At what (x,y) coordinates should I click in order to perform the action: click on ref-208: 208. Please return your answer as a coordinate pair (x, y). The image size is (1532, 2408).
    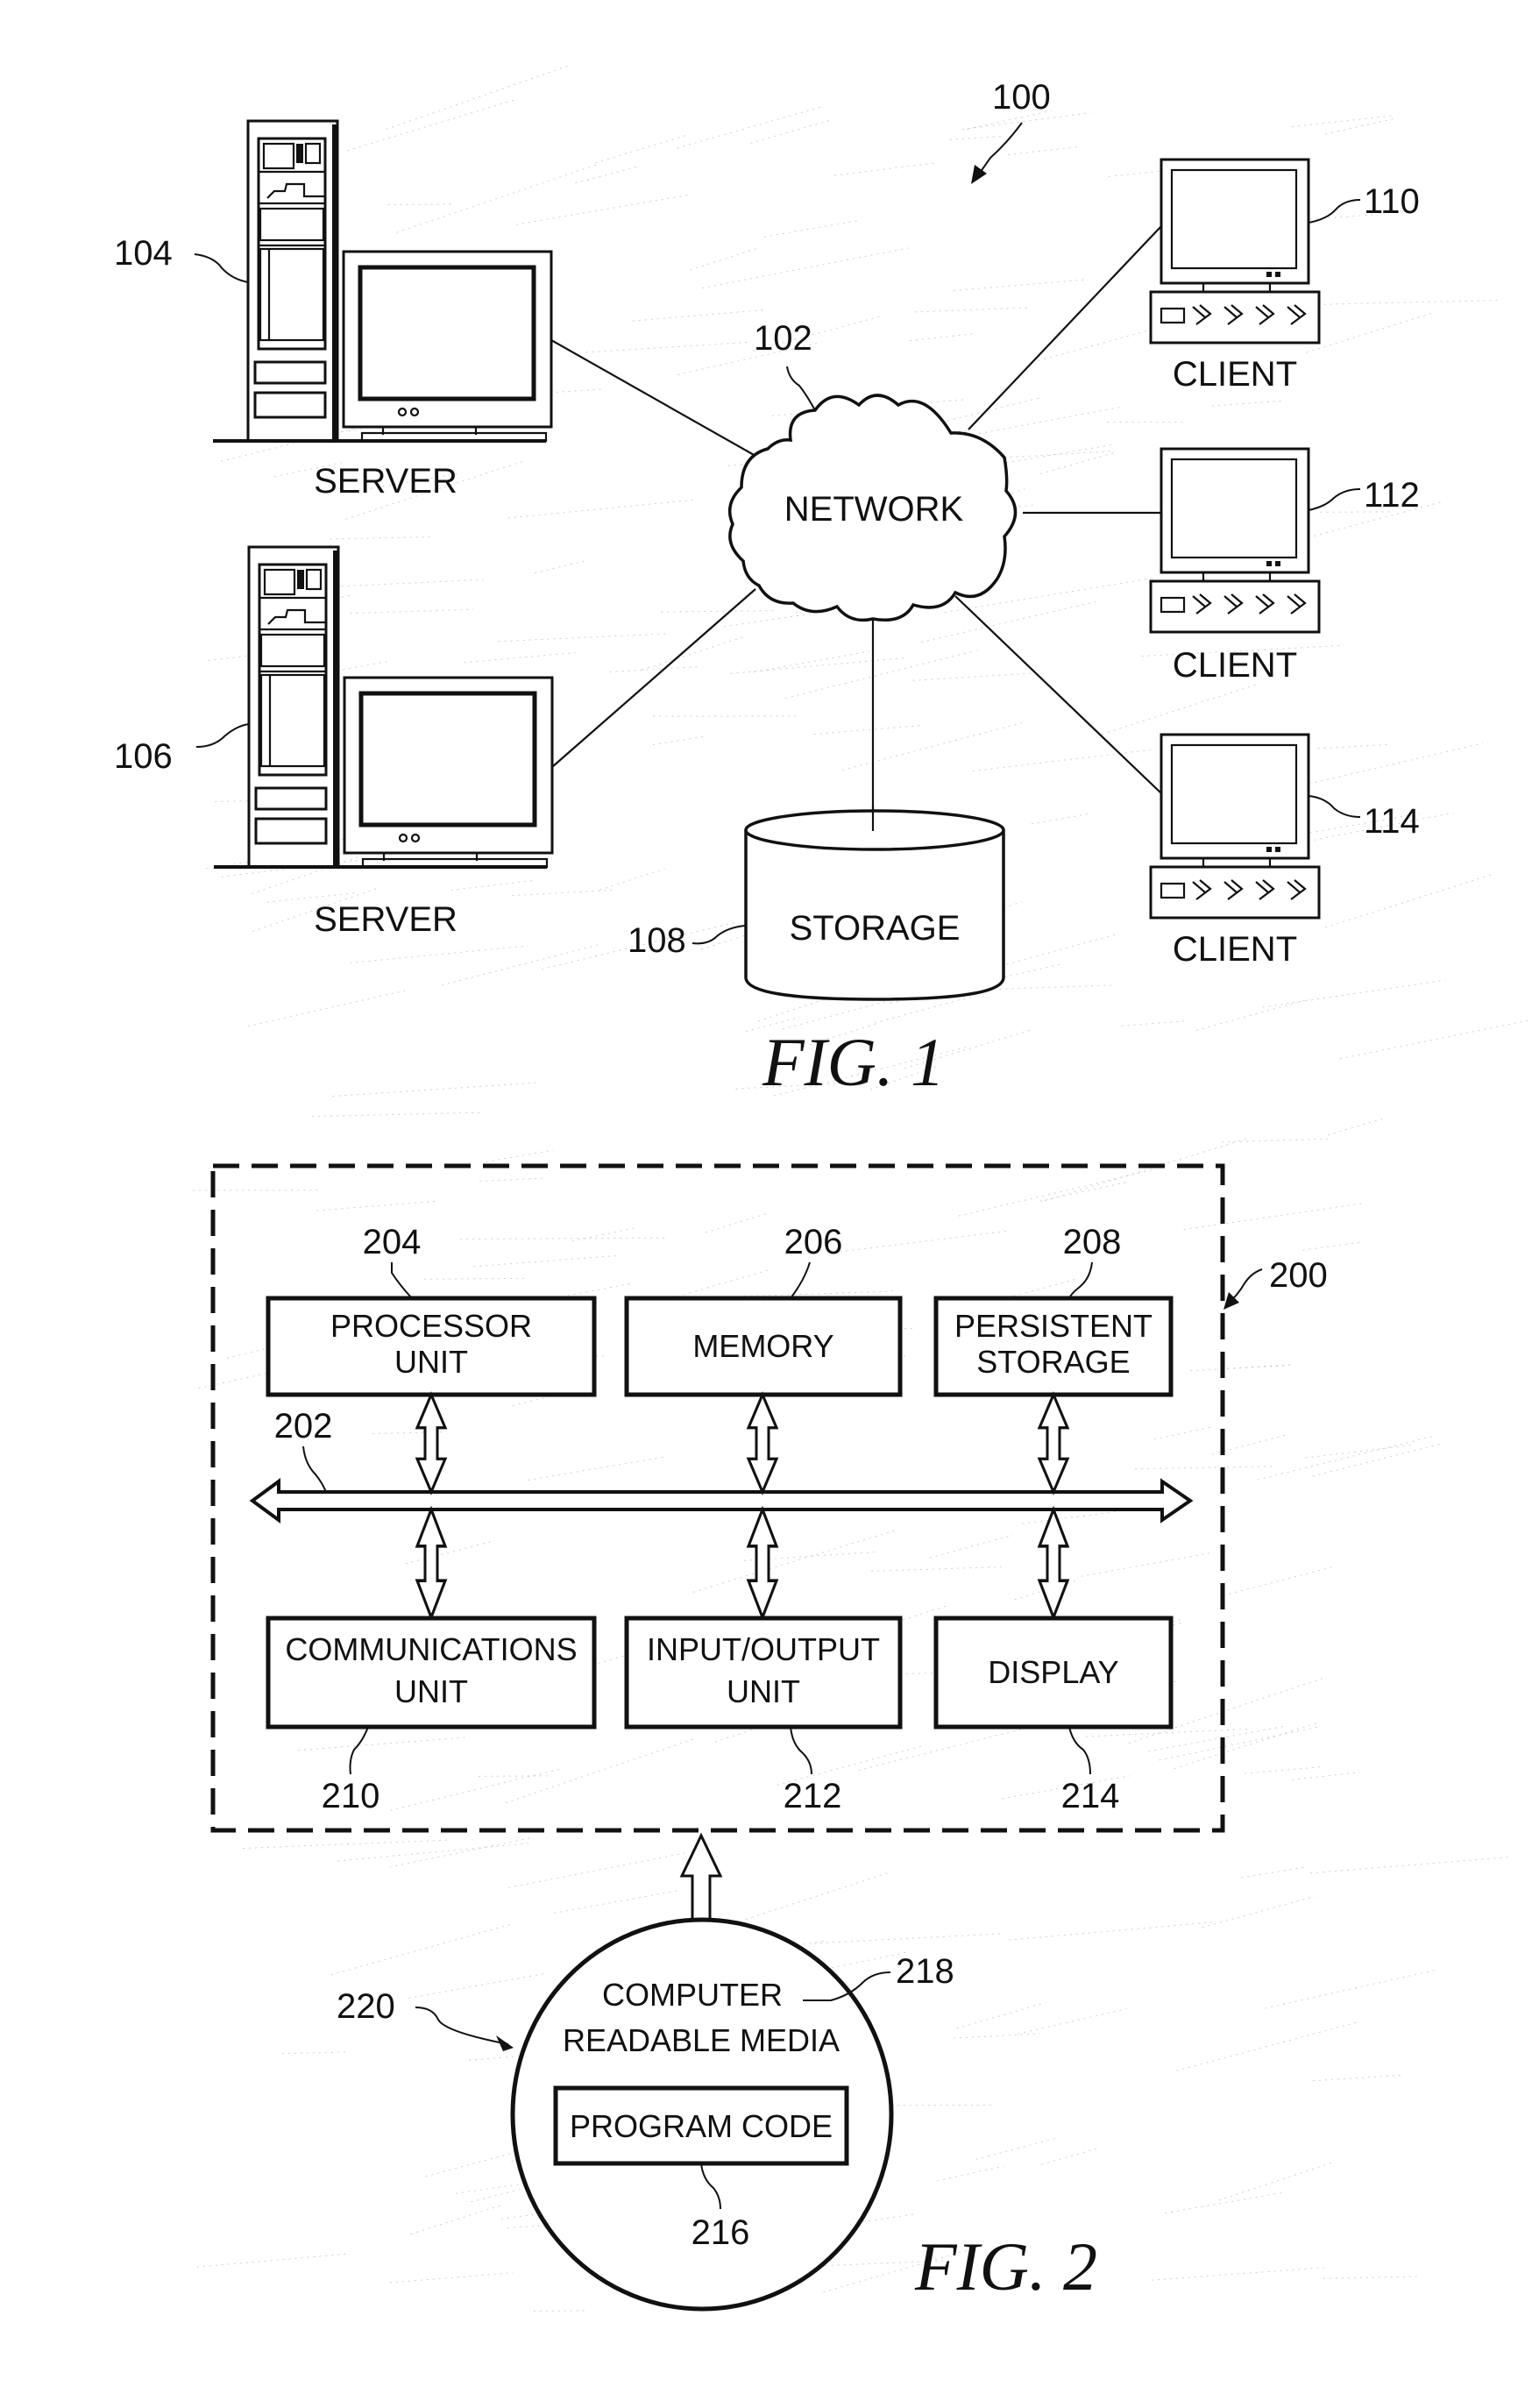
    Looking at the image, I should click on (1092, 1242).